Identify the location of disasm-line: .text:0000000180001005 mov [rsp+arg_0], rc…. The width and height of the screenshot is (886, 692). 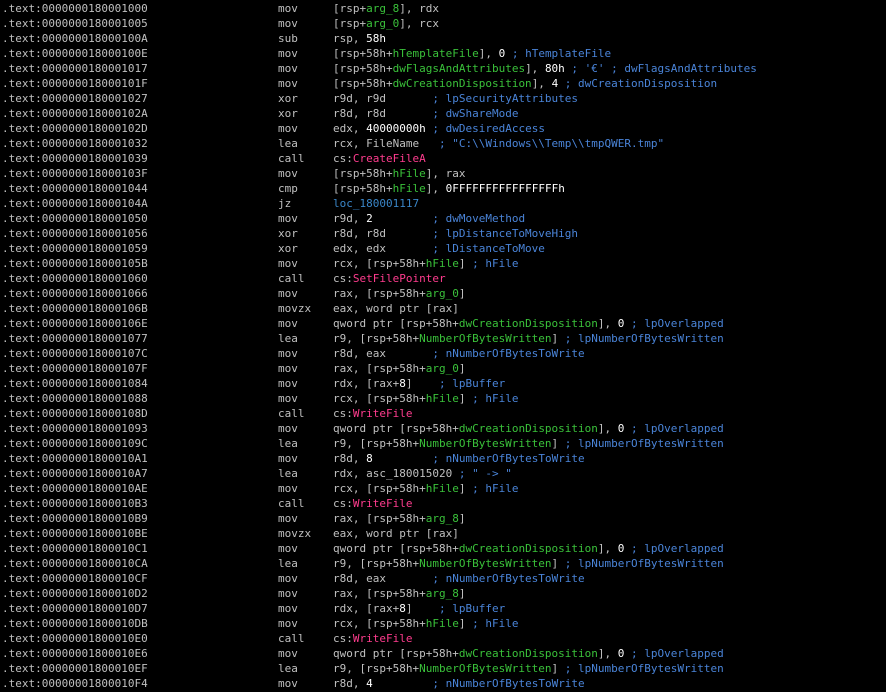
(443, 23).